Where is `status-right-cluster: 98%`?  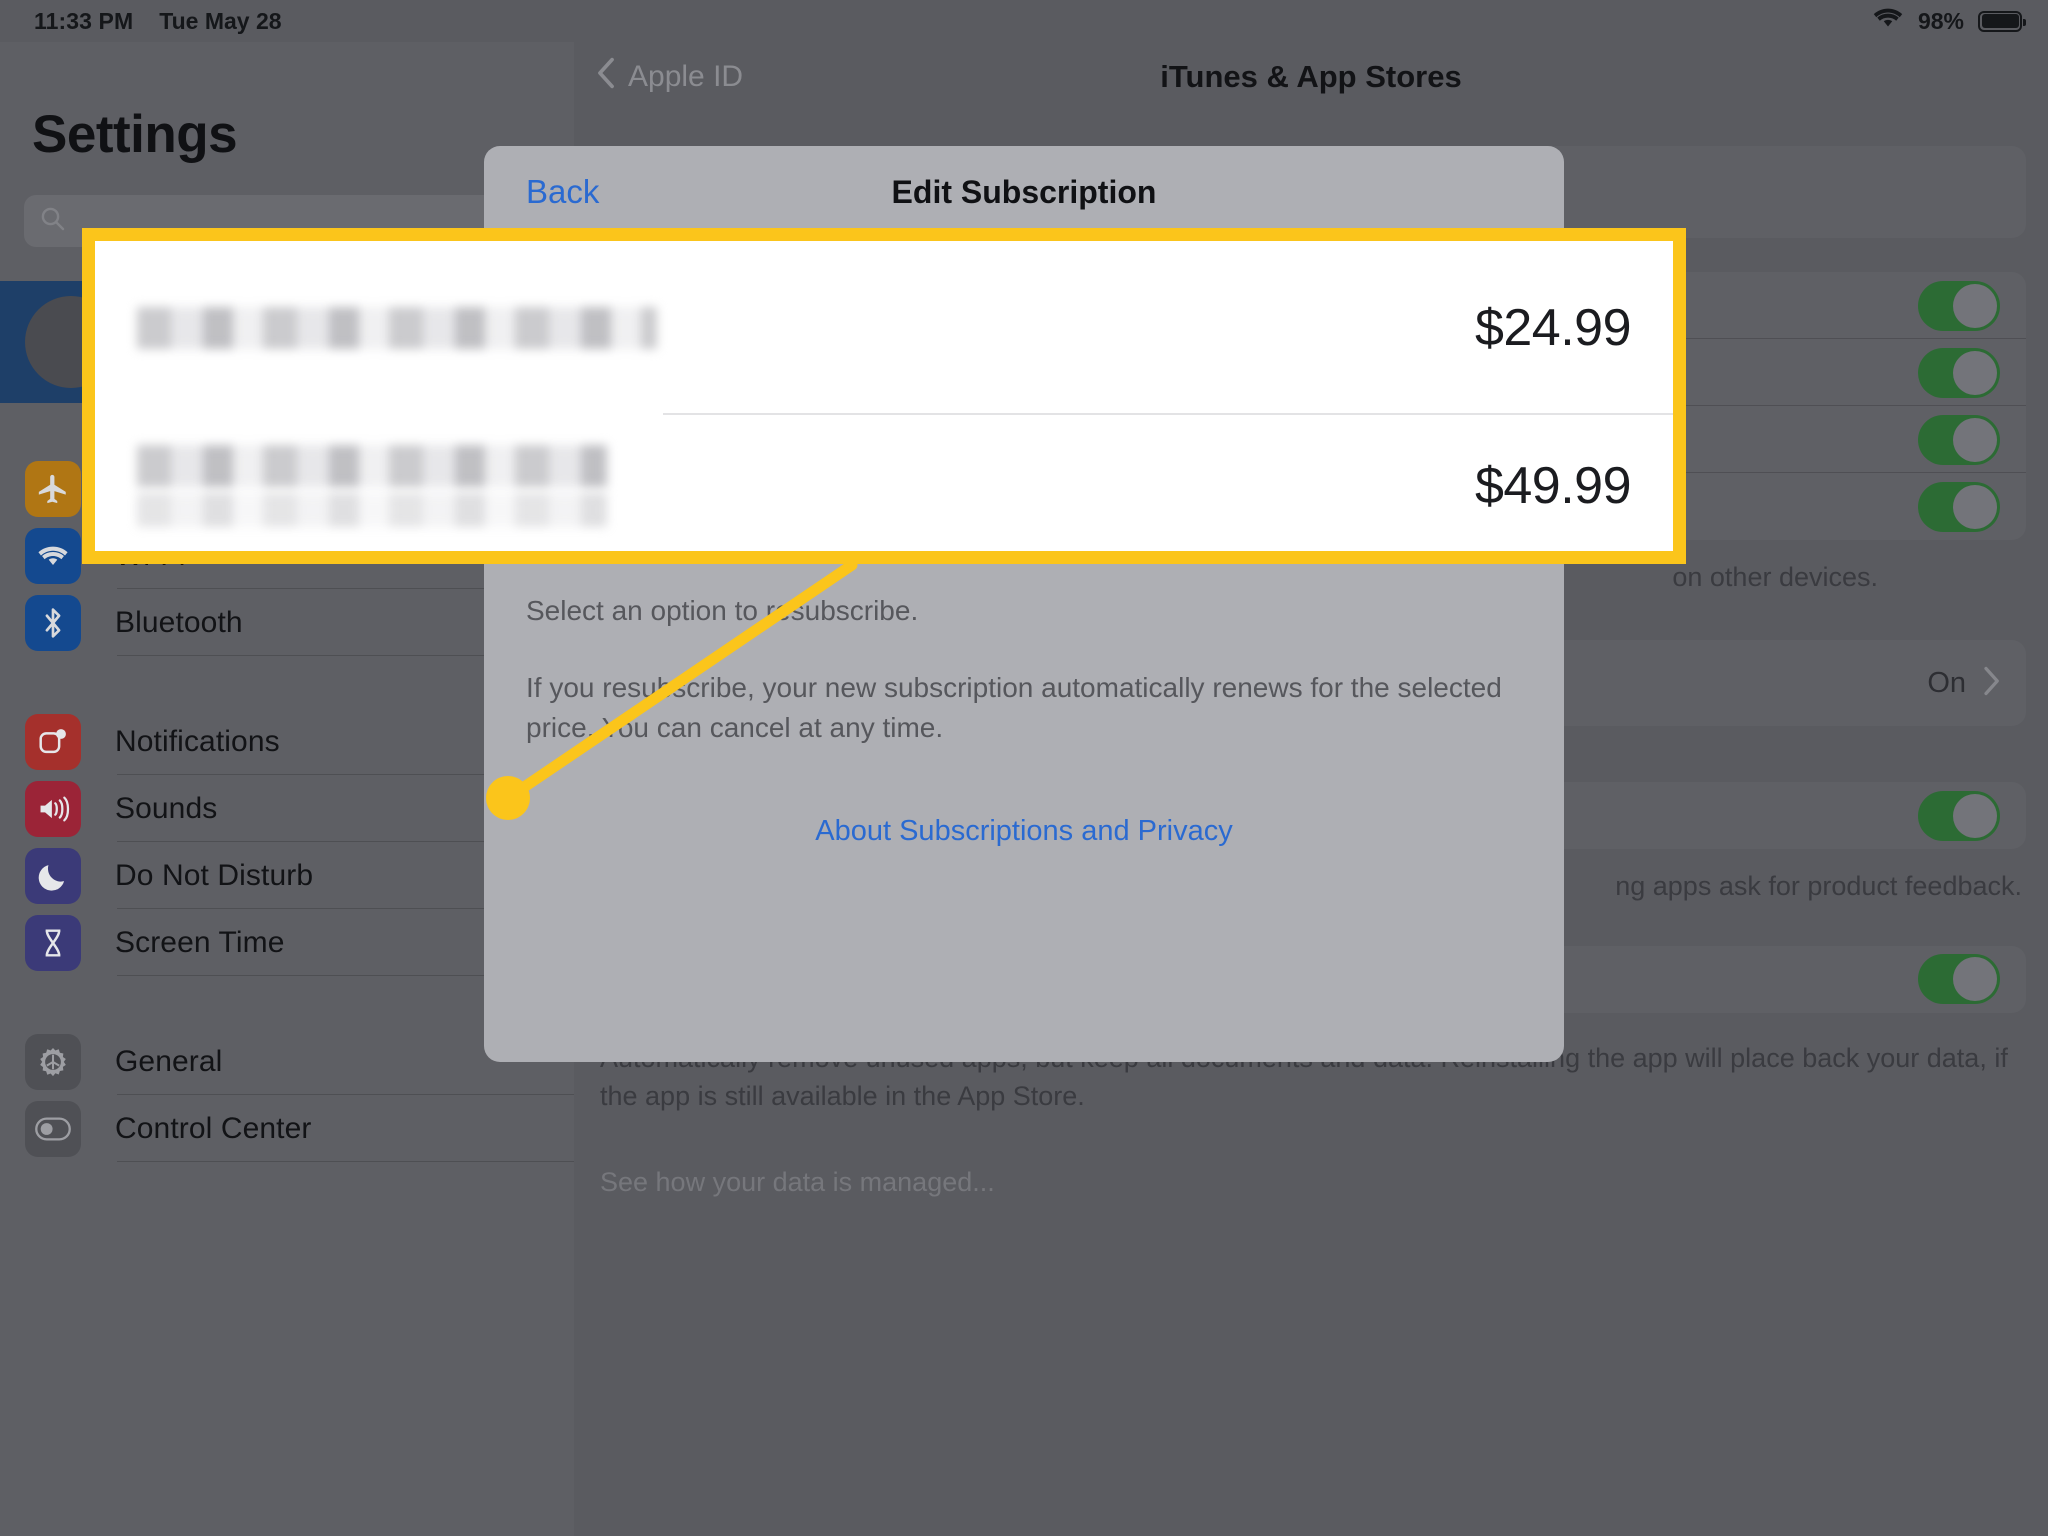
status-right-cluster: 98% is located at coordinates (1949, 21).